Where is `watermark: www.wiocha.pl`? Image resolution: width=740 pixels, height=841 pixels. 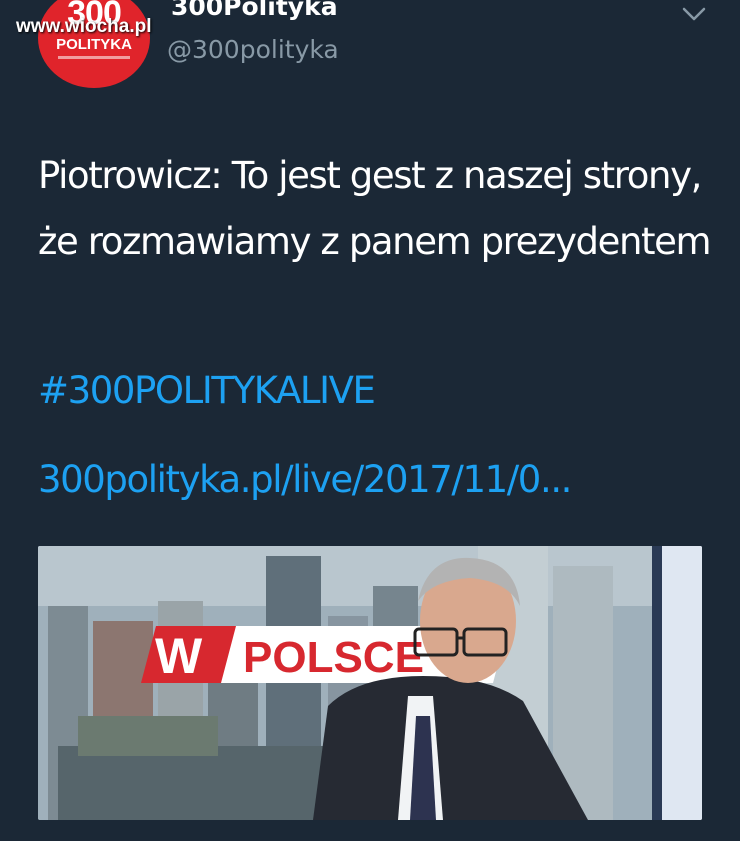 watermark: www.wiocha.pl is located at coordinates (84, 26).